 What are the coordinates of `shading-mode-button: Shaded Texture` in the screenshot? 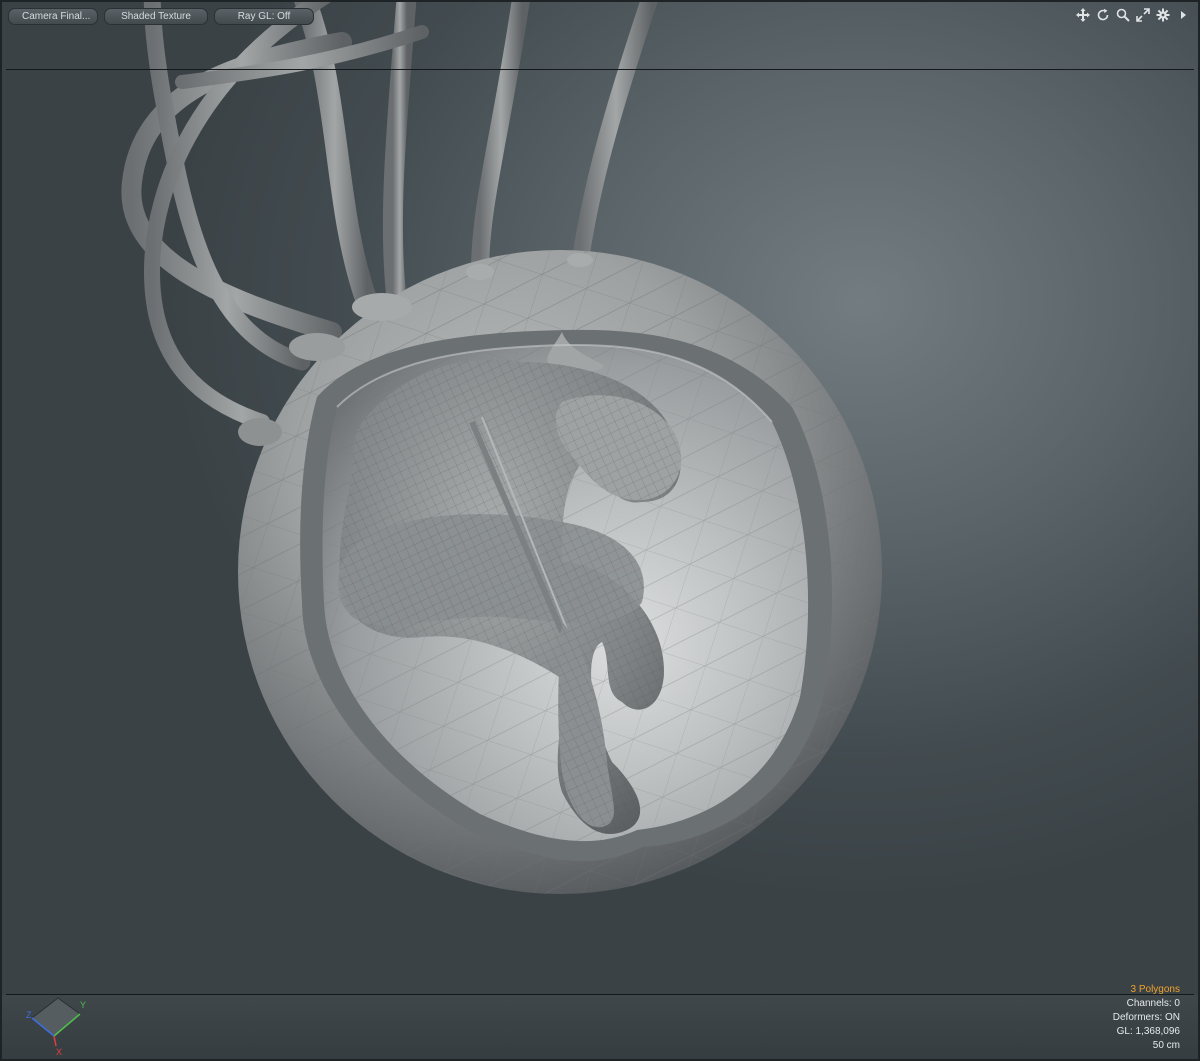 It's located at (156, 16).